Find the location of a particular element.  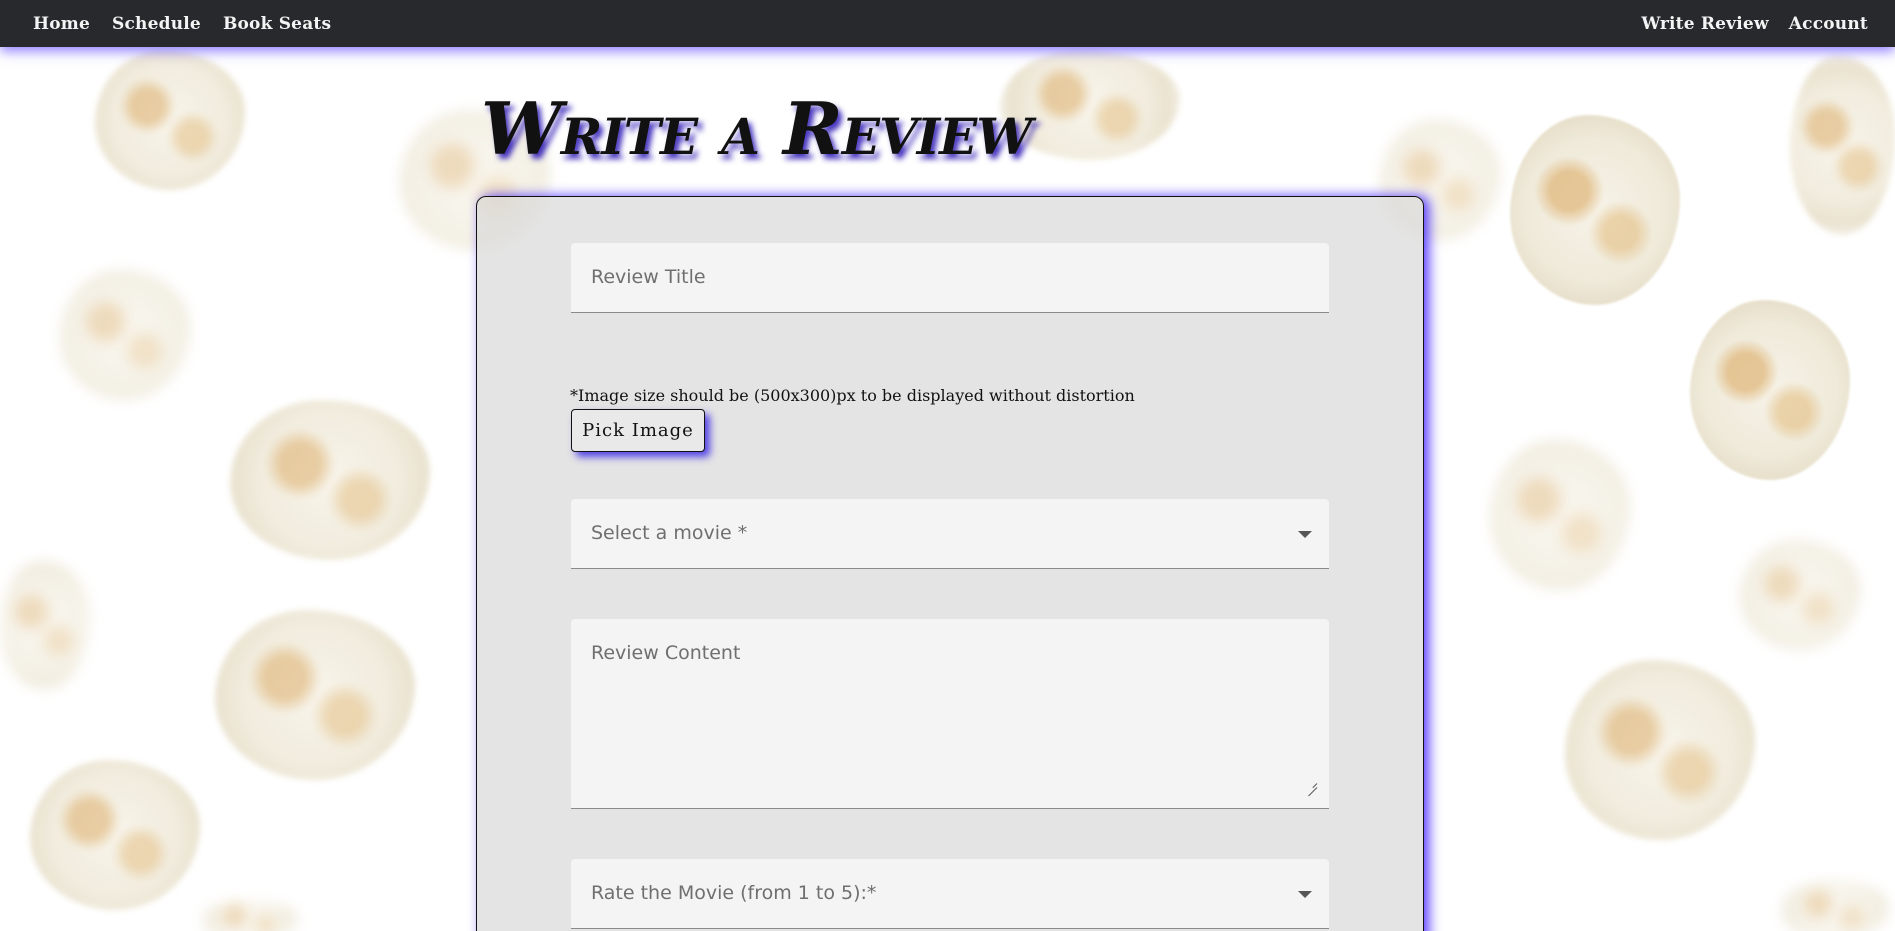

pick-image-button: Pick Image is located at coordinates (638, 430).